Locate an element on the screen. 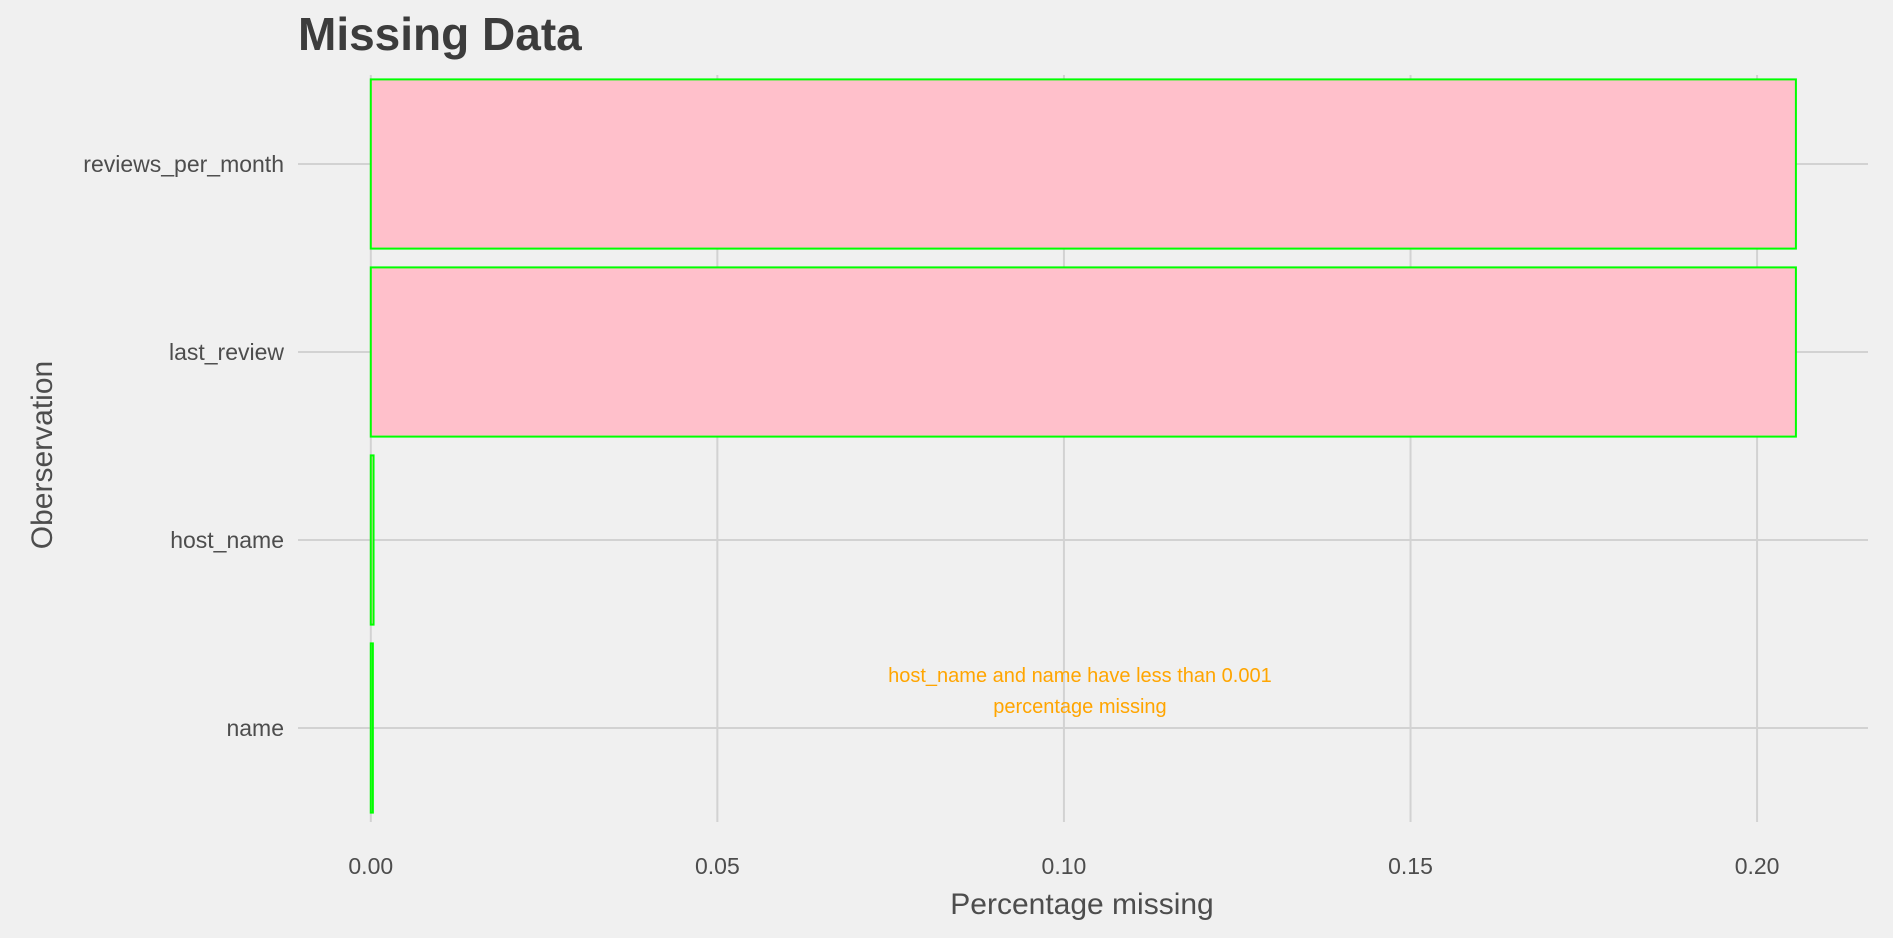  y-tick-label: host_name is located at coordinates (227, 540).